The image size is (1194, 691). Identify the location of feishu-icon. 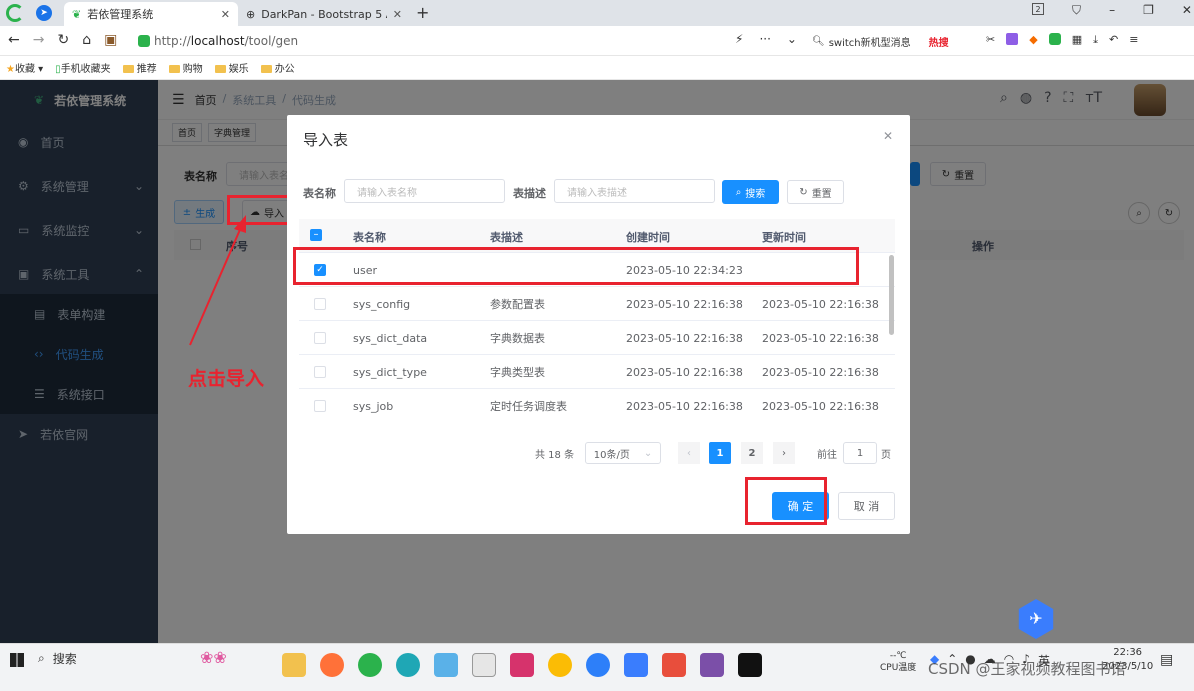
(636, 665).